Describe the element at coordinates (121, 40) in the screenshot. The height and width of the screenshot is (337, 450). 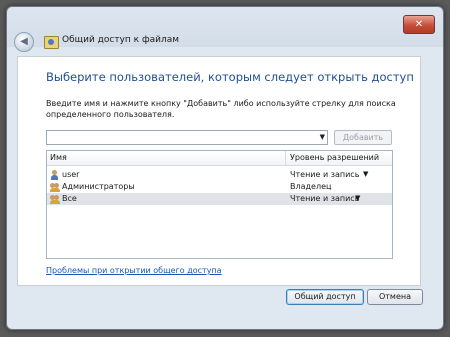
I see `window-title: Общий доступ к файлам` at that location.